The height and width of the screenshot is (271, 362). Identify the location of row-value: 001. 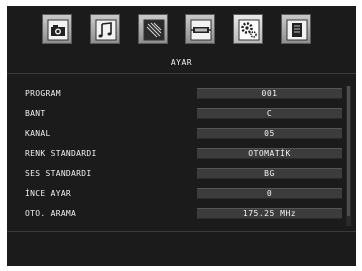
(269, 93).